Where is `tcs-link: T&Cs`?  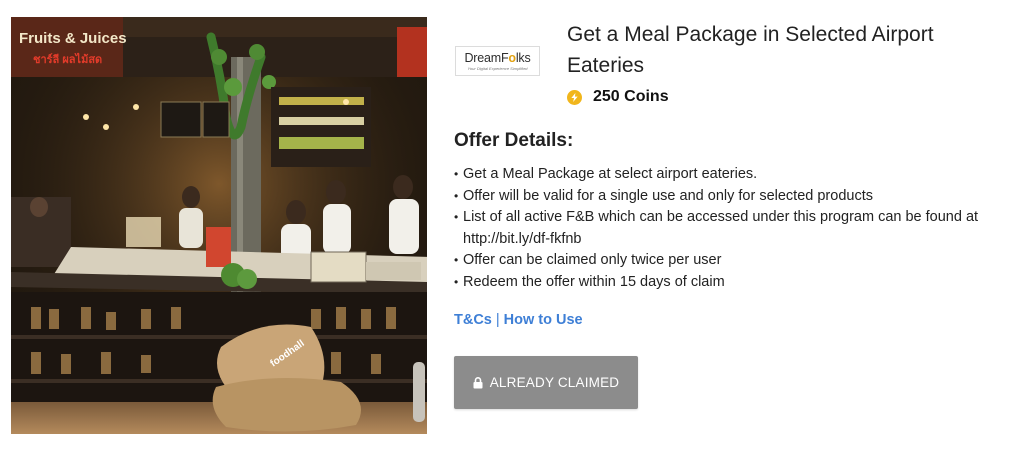
tcs-link: T&Cs is located at coordinates (473, 320).